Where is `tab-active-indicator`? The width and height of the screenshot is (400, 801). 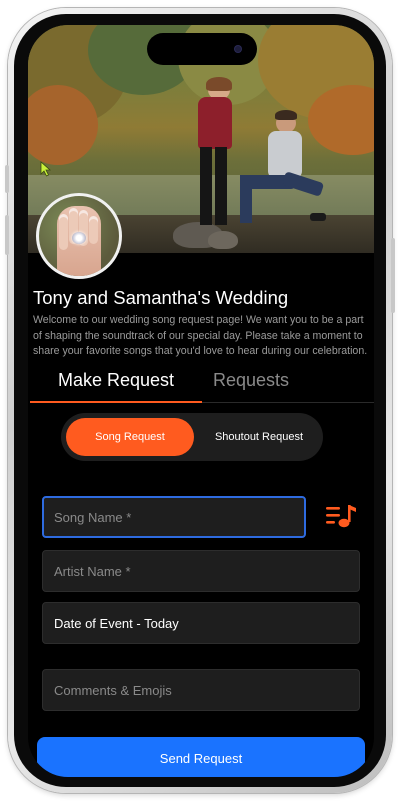 tab-active-indicator is located at coordinates (116, 402).